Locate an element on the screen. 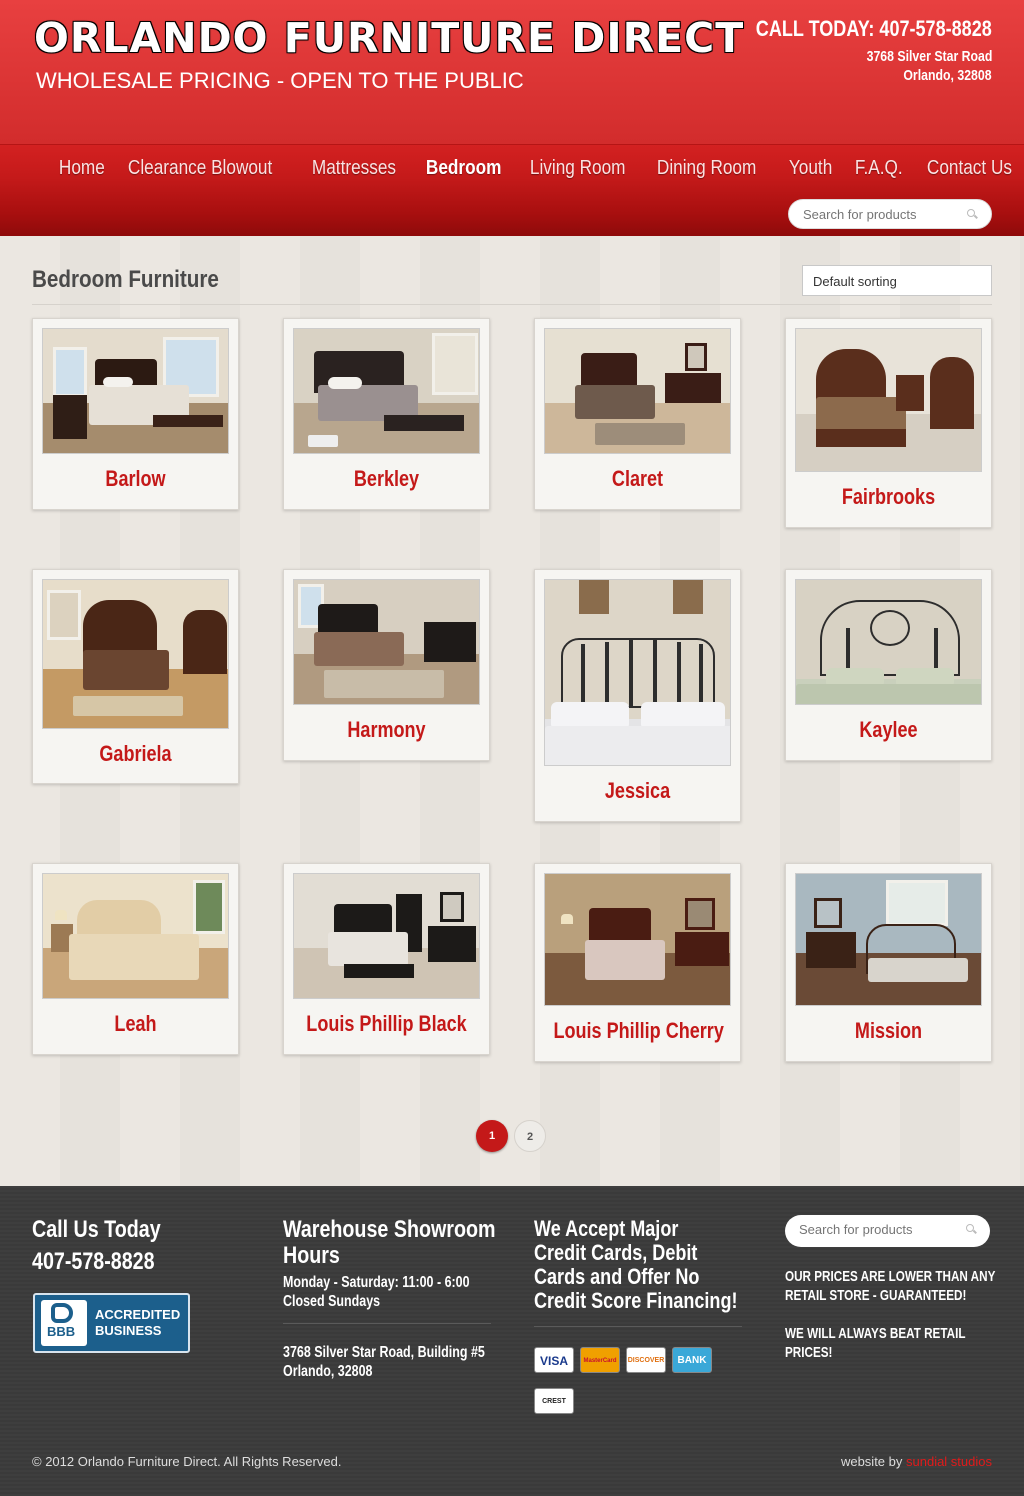 Image resolution: width=1024 pixels, height=1496 pixels. product-card-louis-phillip-cherry: Louis Phillip Cherry is located at coordinates (637, 962).